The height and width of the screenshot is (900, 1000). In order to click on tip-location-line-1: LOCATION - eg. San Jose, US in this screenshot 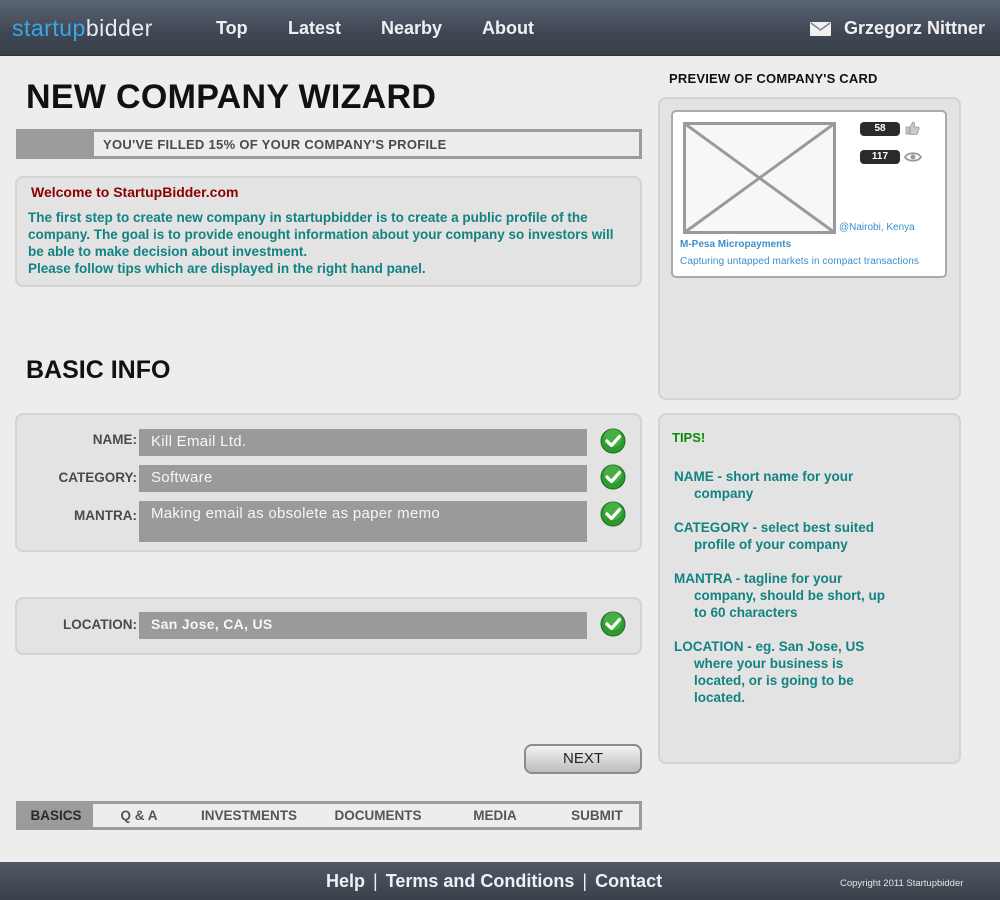, I will do `click(769, 646)`.